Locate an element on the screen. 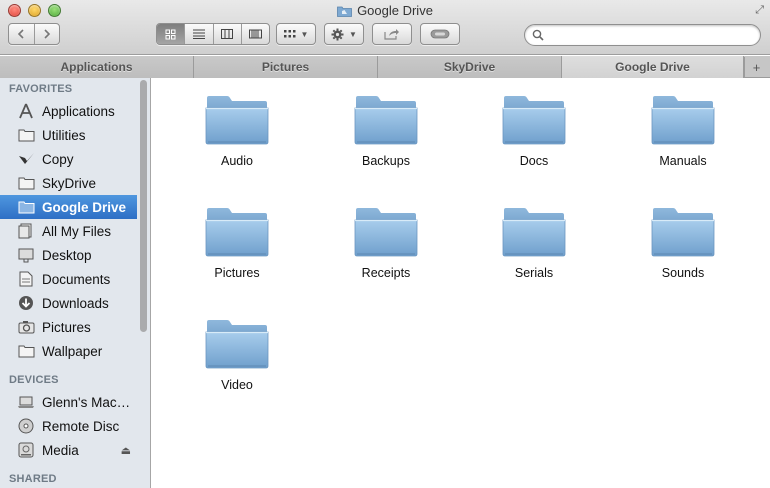  column-view-button is located at coordinates (228, 34).